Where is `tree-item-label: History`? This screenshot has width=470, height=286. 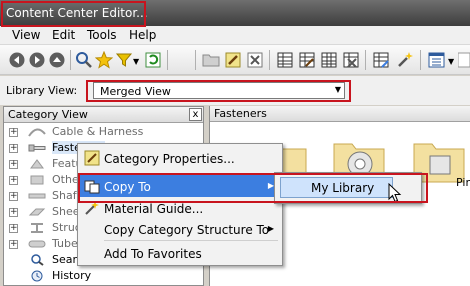 tree-item-label: History is located at coordinates (72, 275).